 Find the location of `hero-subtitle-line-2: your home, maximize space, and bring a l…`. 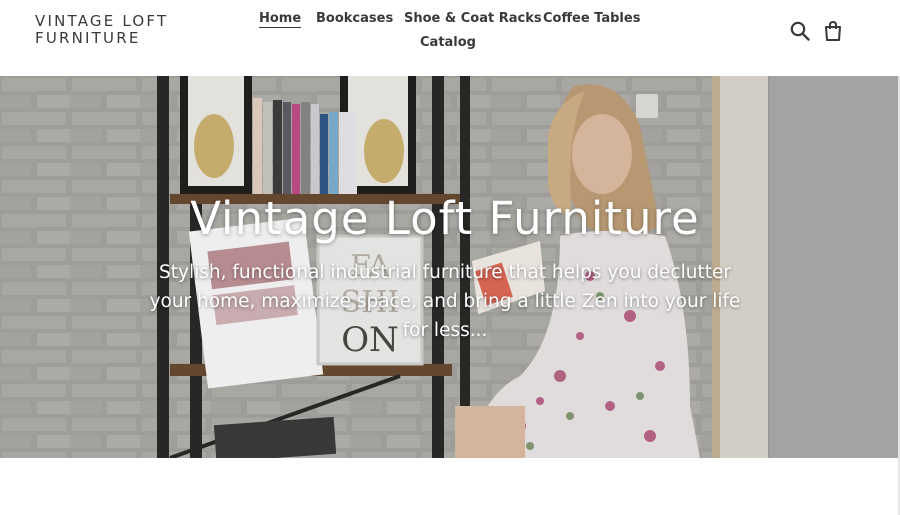

hero-subtitle-line-2: your home, maximize space, and bring a l… is located at coordinates (445, 301).